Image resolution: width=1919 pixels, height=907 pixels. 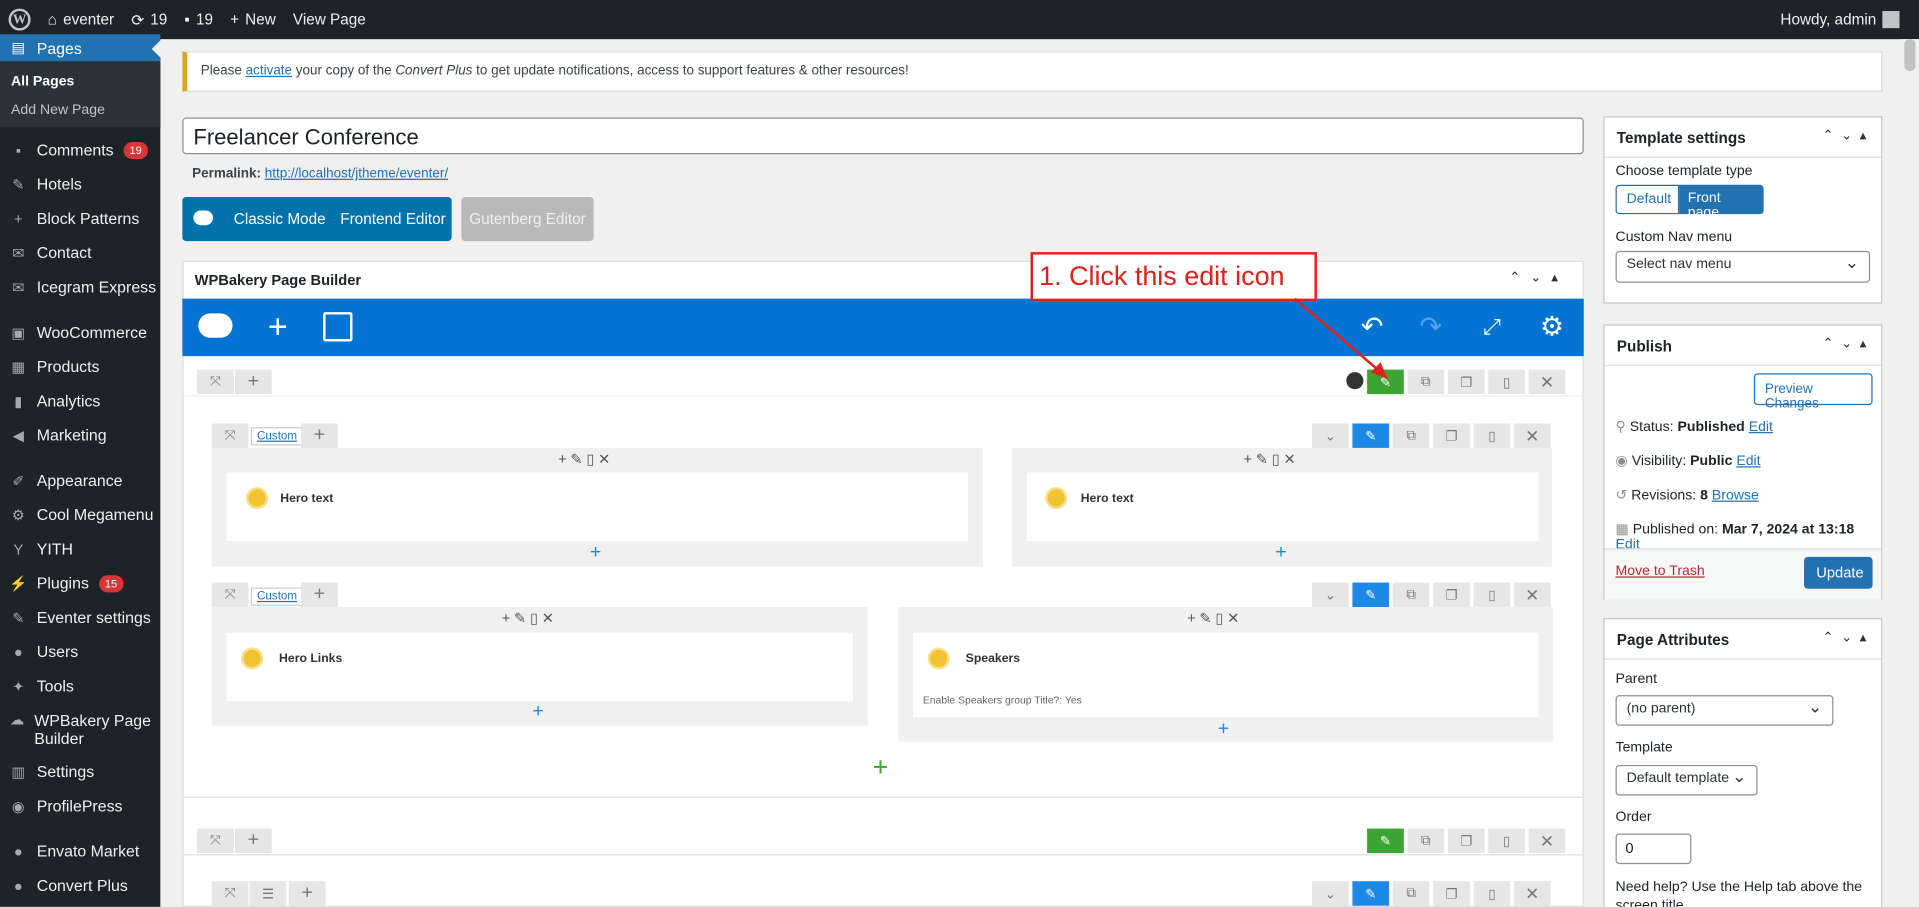 What do you see at coordinates (1909, 473) in the screenshot?
I see `scrollbar` at bounding box center [1909, 473].